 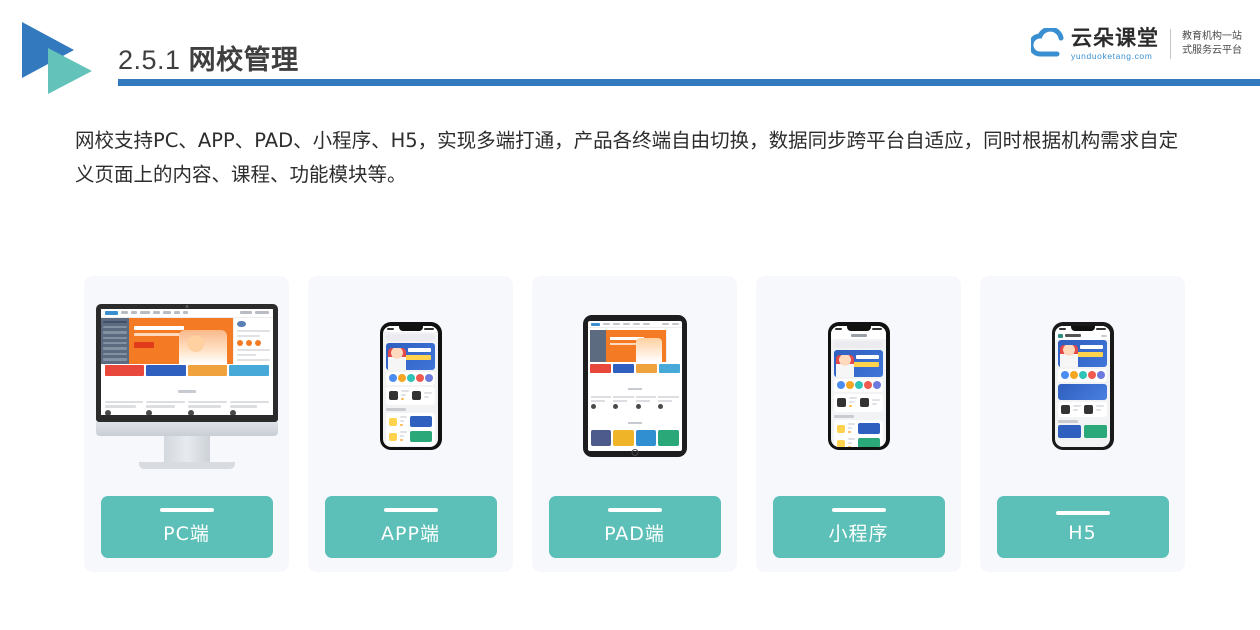 I want to click on title-underline-rule, so click(x=689, y=82).